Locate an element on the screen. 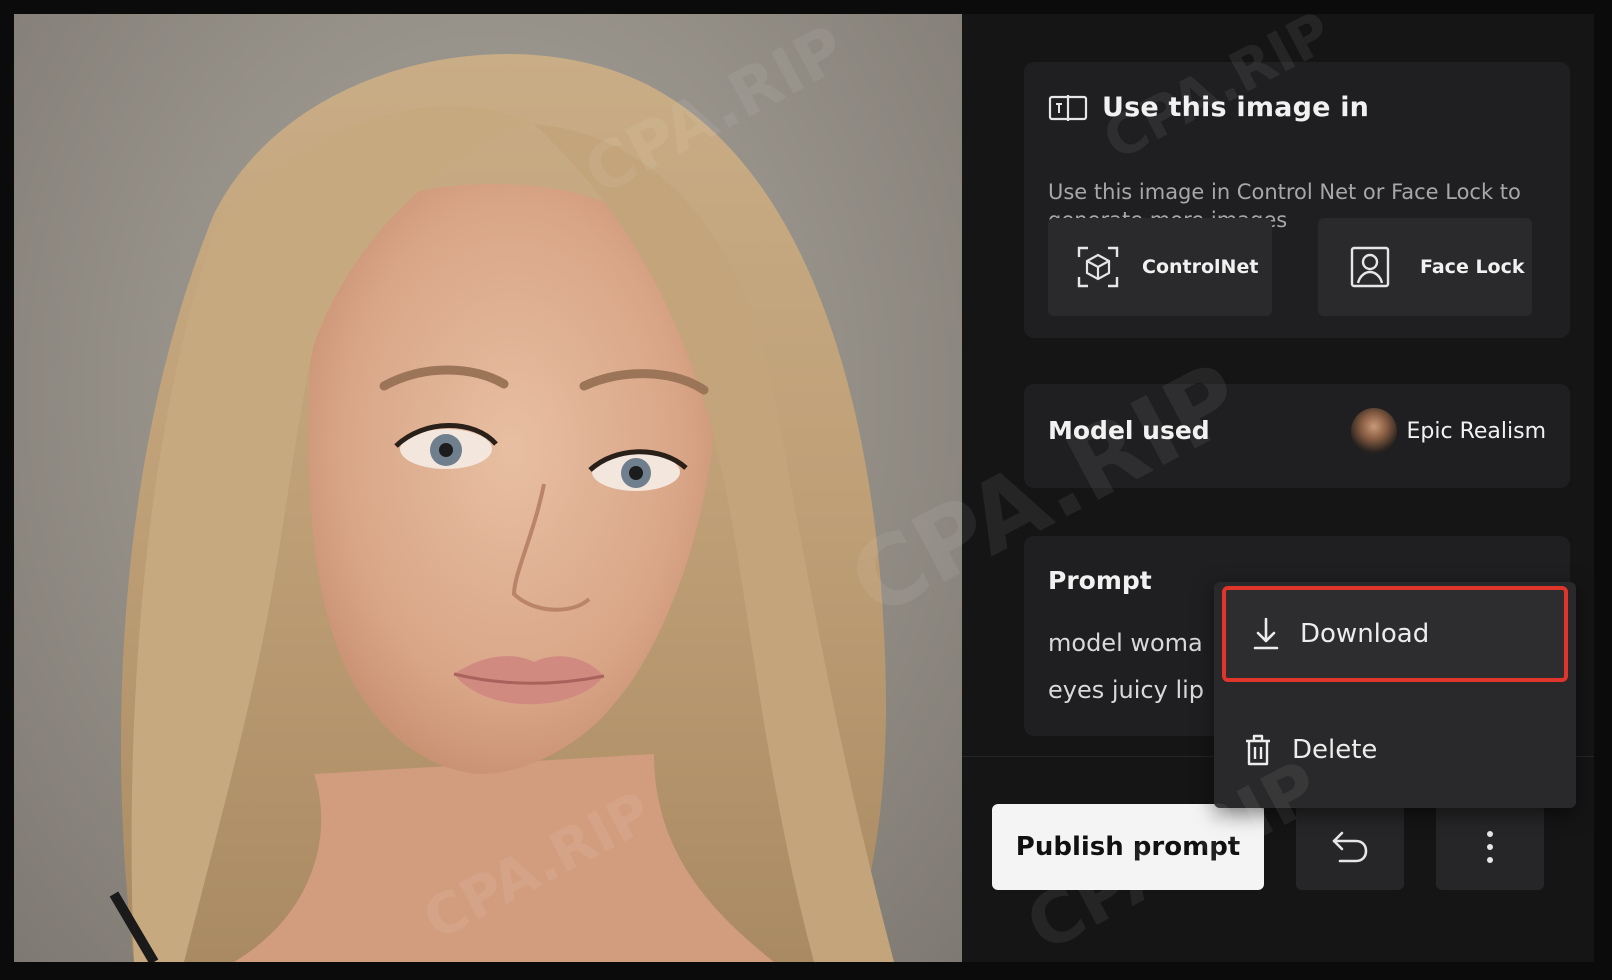  controlnet-button: ControlNet is located at coordinates (1160, 267).